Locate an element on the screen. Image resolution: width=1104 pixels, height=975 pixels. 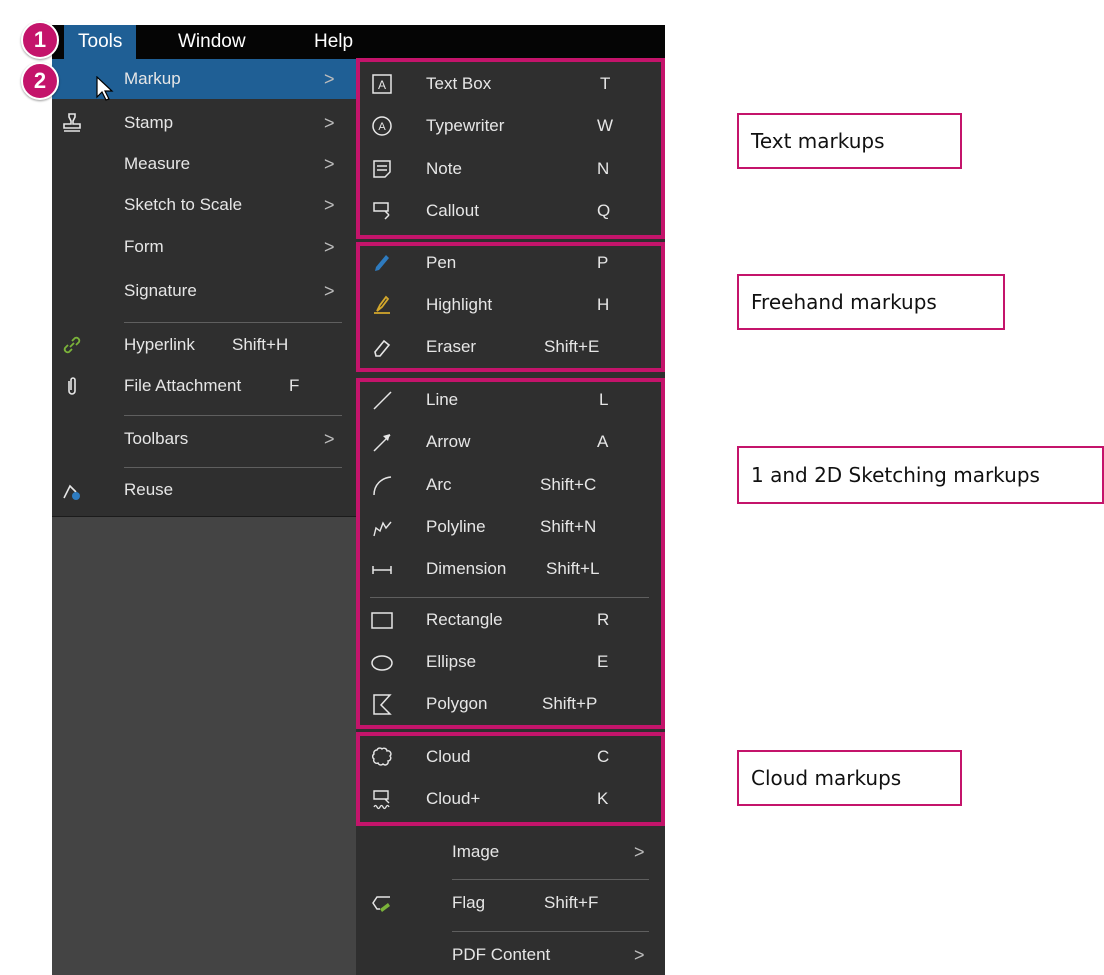
menu-help: Help is located at coordinates (333, 42).